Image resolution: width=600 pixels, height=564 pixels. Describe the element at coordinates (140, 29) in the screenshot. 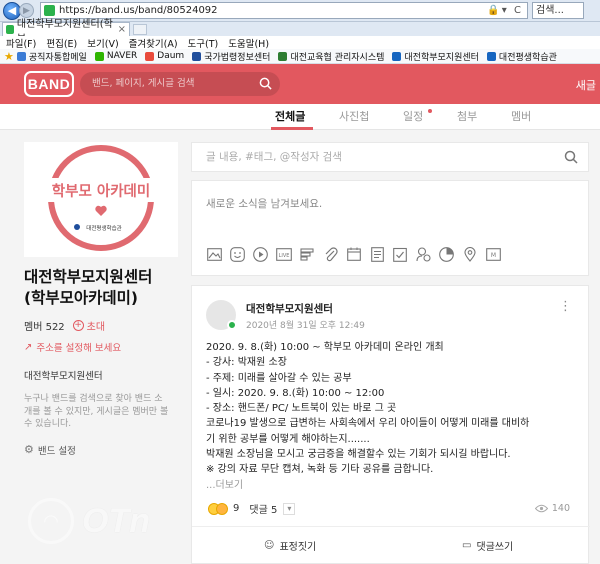

I see `new-tab-button` at that location.